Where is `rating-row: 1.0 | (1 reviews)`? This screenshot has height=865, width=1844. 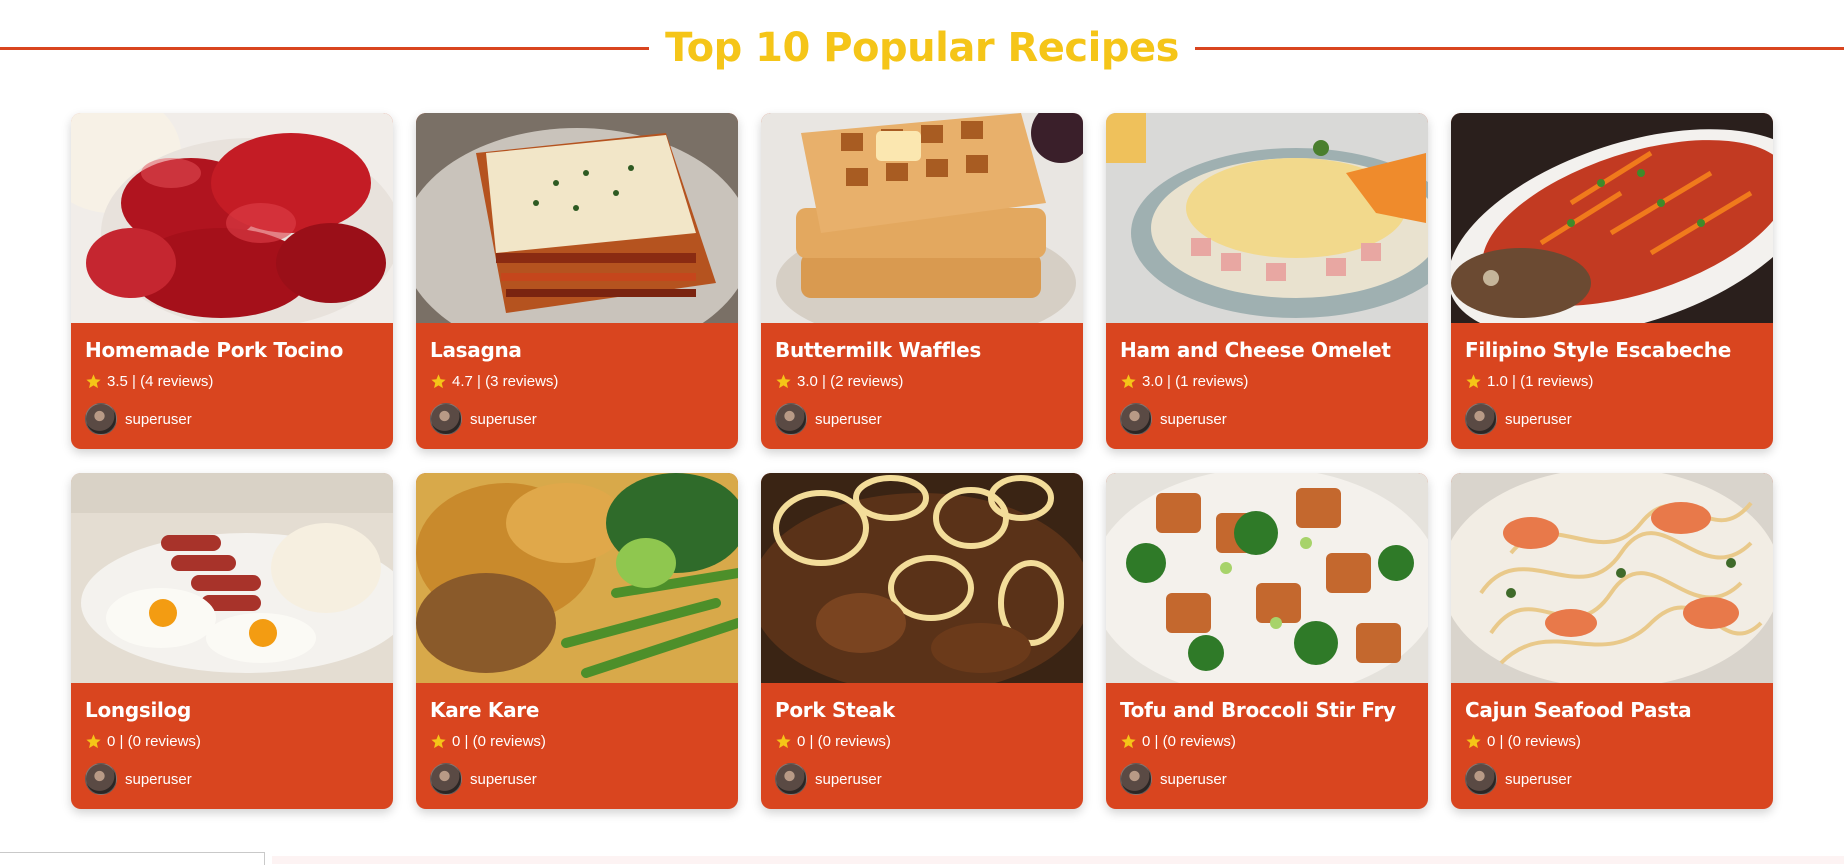 rating-row: 1.0 | (1 reviews) is located at coordinates (1612, 381).